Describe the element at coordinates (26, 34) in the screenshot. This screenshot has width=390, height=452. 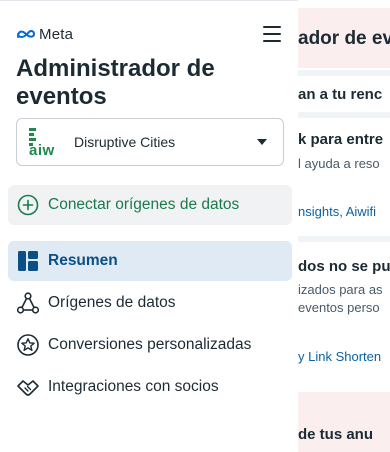
I see `meta-infinity-icon` at that location.